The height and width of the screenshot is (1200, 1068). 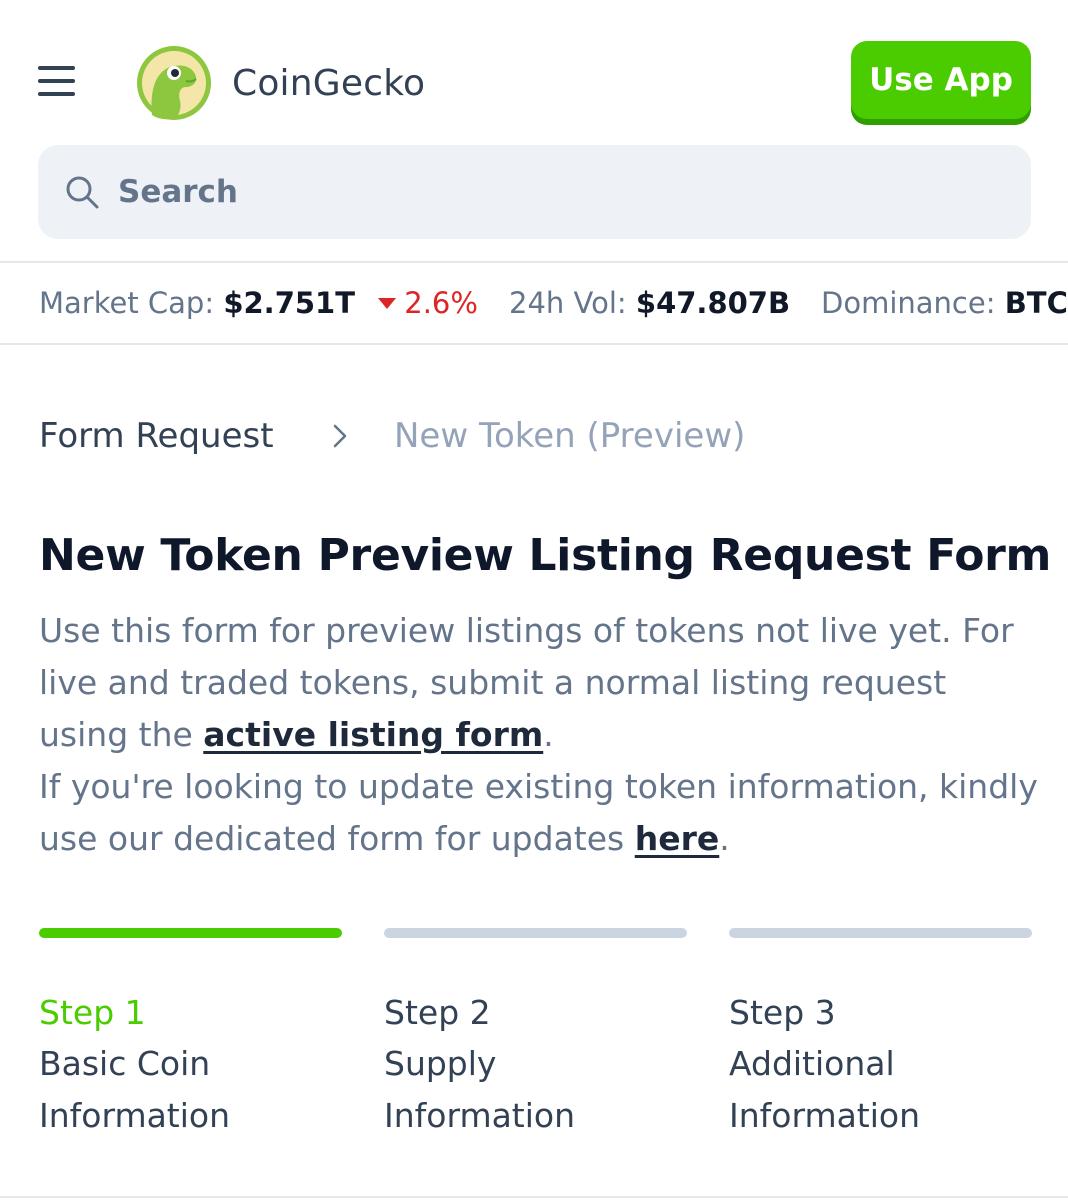 I want to click on step-2: Step 2 Supply Information, so click(x=535, y=1035).